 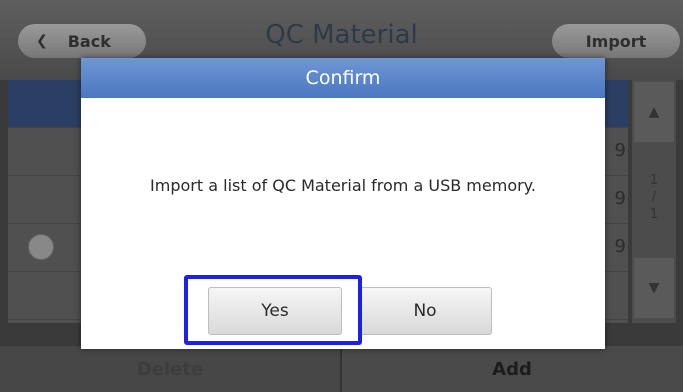 What do you see at coordinates (654, 214) in the screenshot?
I see `page-total: 1` at bounding box center [654, 214].